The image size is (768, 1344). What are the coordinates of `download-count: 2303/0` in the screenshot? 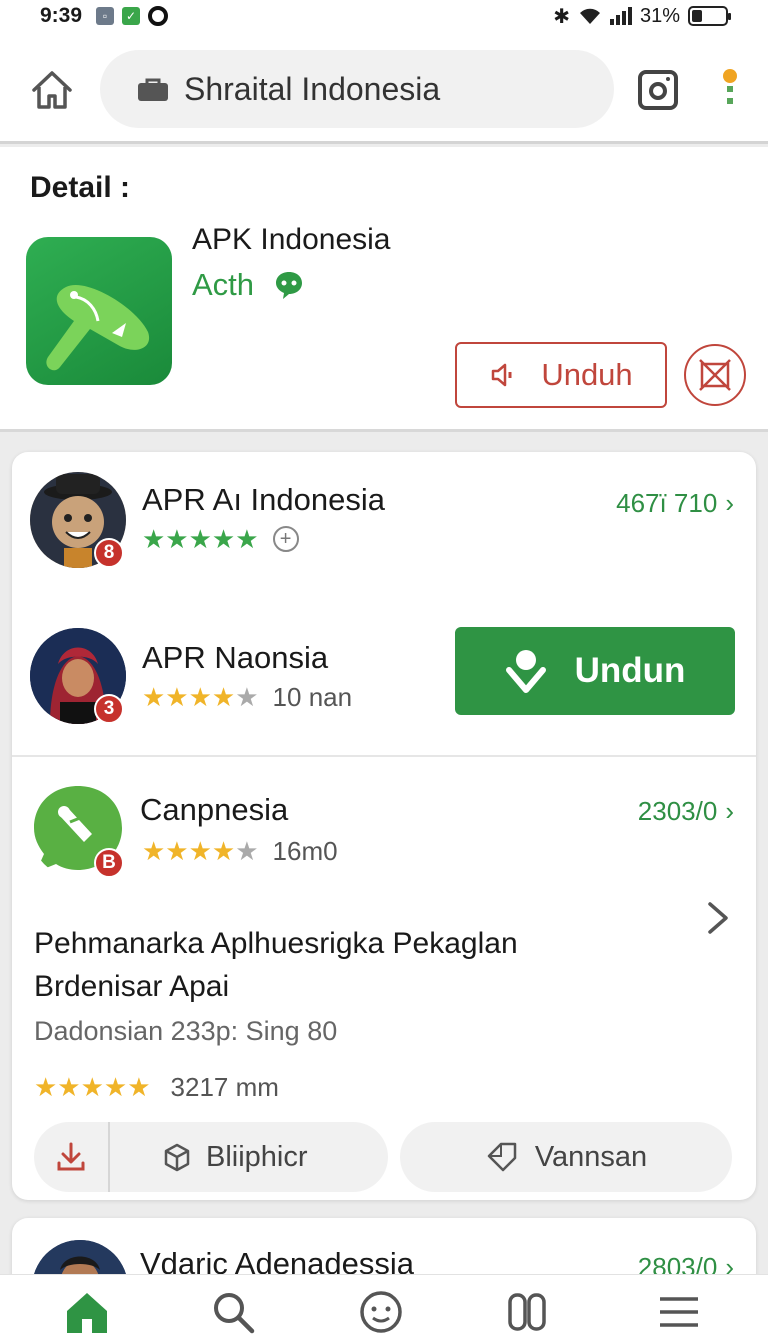 It's located at (677, 811).